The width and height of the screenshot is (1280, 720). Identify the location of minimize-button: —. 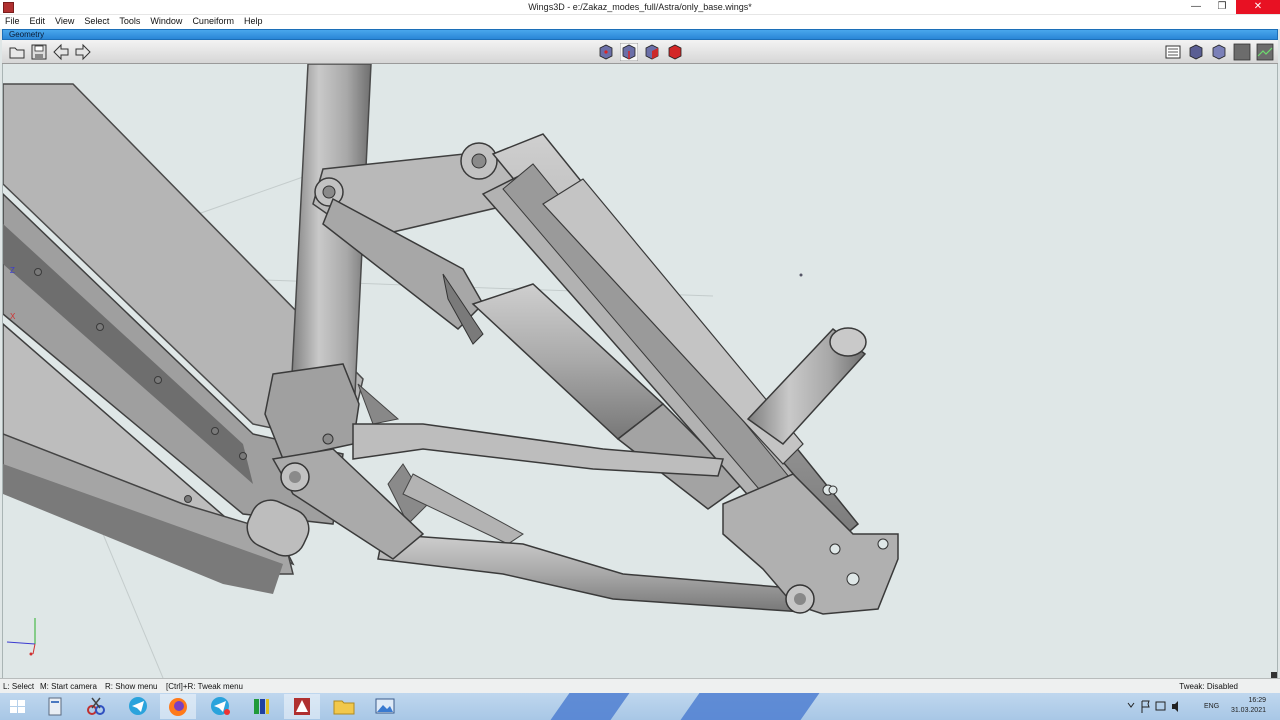
(1196, 7).